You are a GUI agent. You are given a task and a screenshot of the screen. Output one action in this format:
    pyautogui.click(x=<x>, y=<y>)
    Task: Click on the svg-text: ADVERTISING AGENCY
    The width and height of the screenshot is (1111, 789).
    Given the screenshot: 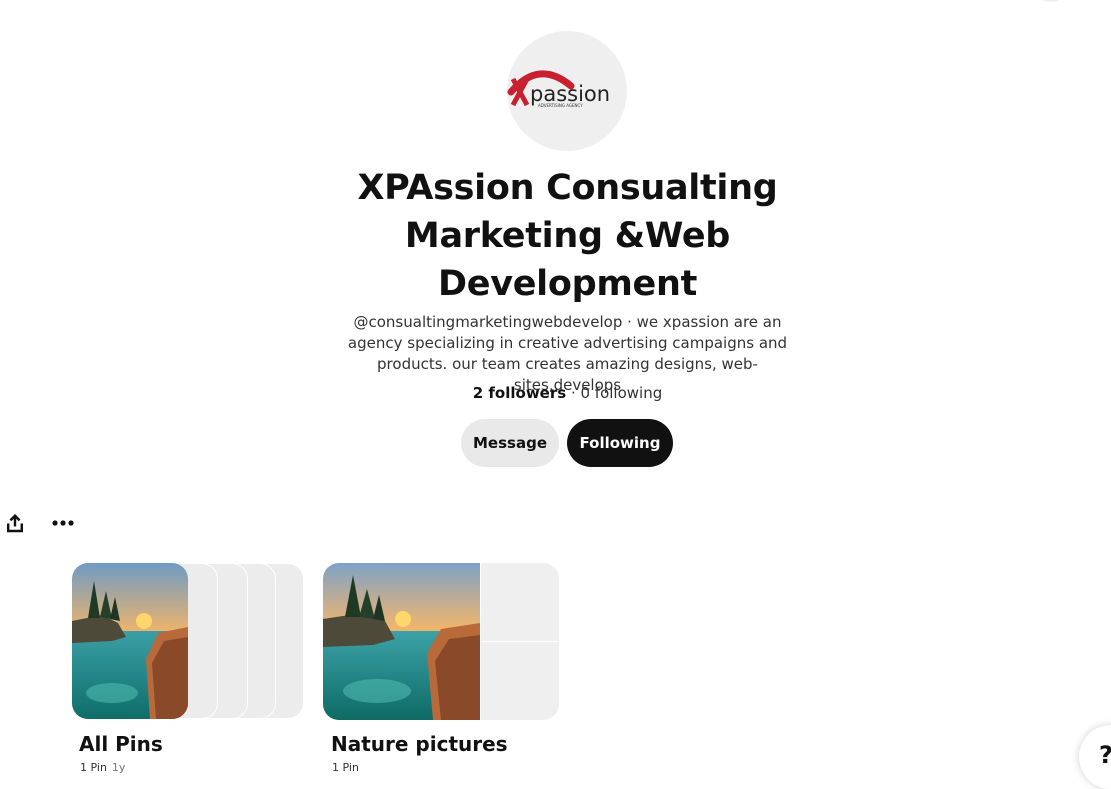 What is the action you would take?
    pyautogui.click(x=560, y=105)
    